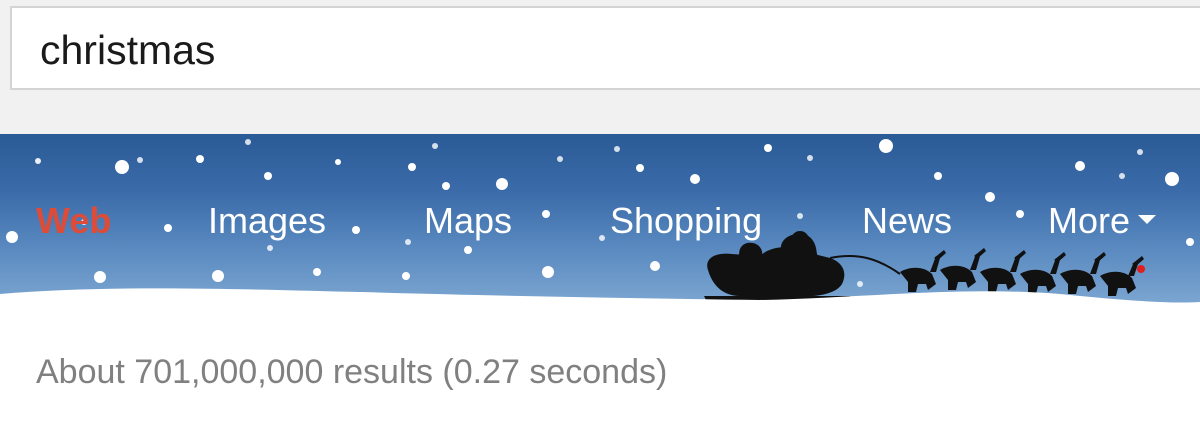 The image size is (1200, 440). What do you see at coordinates (1089, 220) in the screenshot?
I see `tab-more-label: More` at bounding box center [1089, 220].